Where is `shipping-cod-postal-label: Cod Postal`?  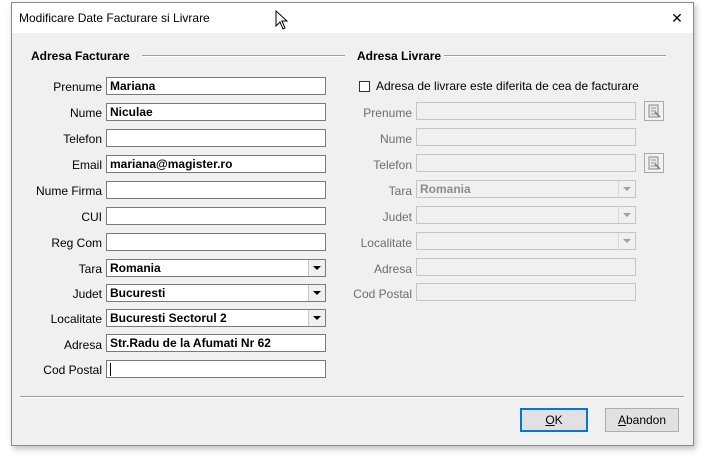 shipping-cod-postal-label: Cod Postal is located at coordinates (382, 294).